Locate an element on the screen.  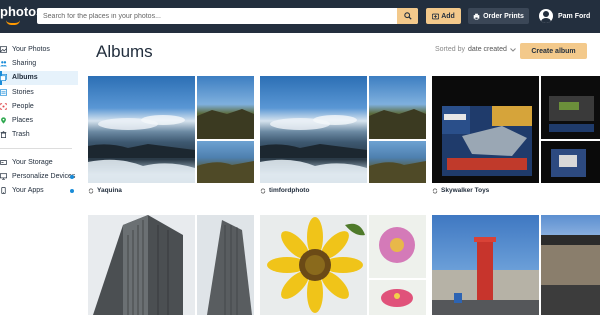
order-prints-button: Order Prints is located at coordinates (498, 16).